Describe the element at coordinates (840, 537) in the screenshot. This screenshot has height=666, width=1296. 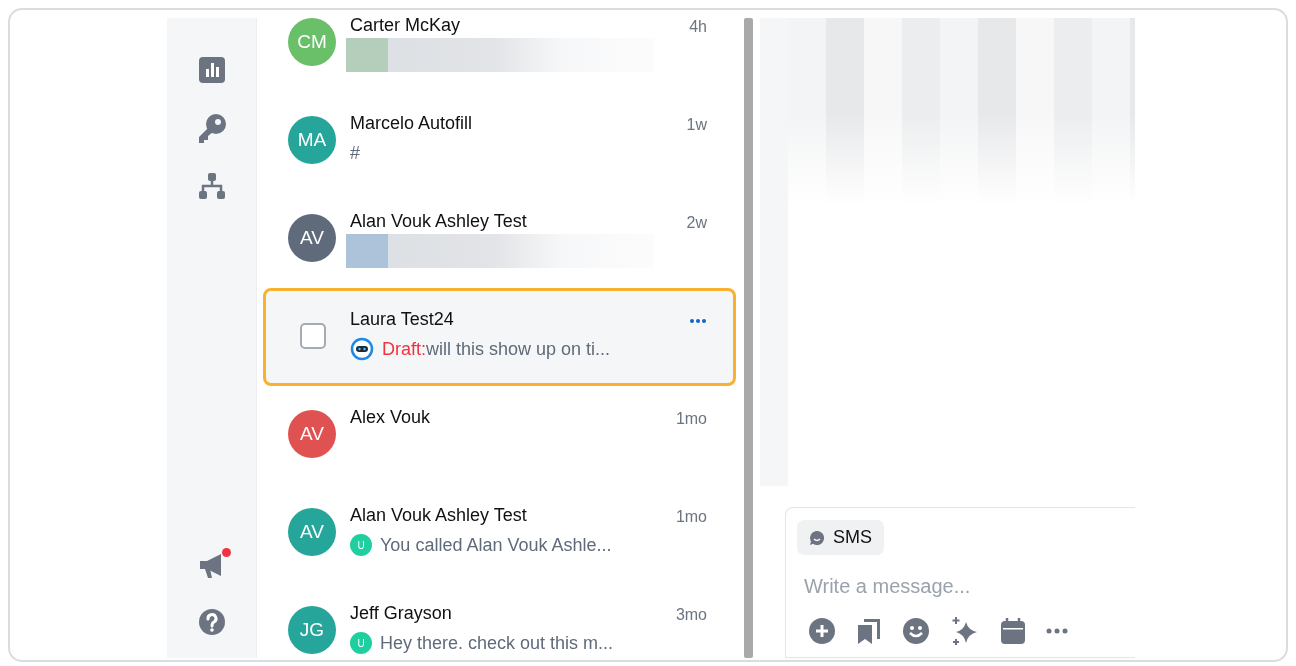
I see `channel-chip: SMS` at that location.